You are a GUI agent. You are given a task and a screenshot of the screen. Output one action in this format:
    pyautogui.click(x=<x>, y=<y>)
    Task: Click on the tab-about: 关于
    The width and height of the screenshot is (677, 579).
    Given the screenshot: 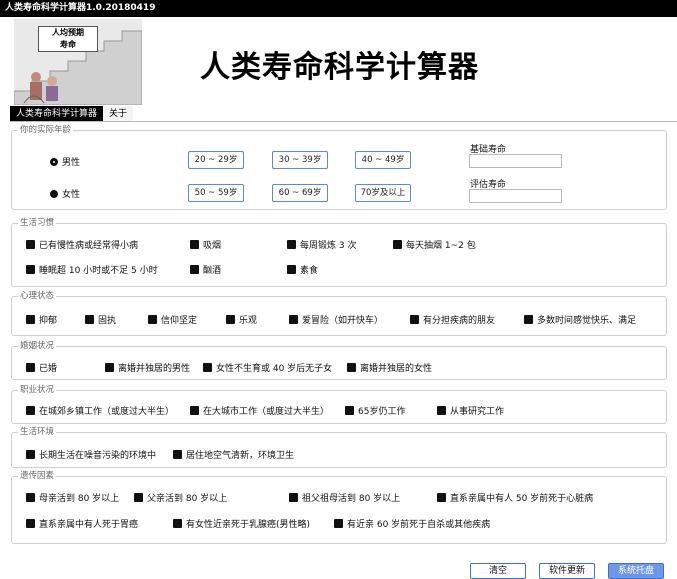 What is the action you would take?
    pyautogui.click(x=118, y=114)
    